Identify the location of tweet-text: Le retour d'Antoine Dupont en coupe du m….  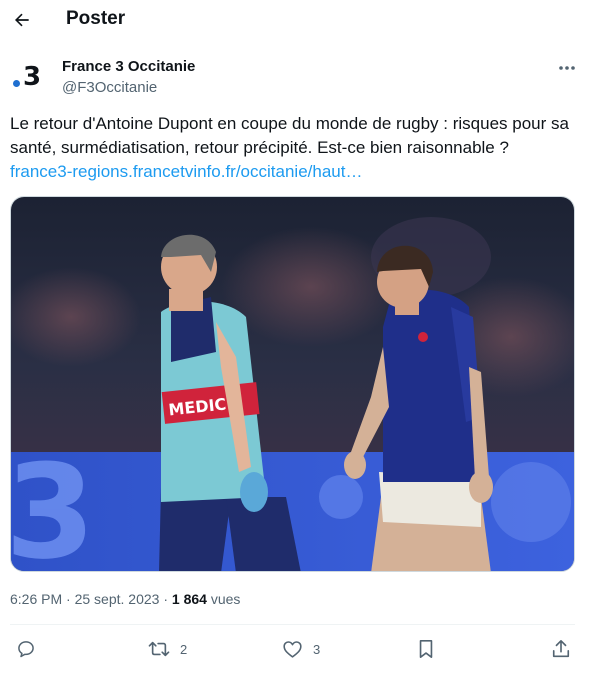
(289, 135).